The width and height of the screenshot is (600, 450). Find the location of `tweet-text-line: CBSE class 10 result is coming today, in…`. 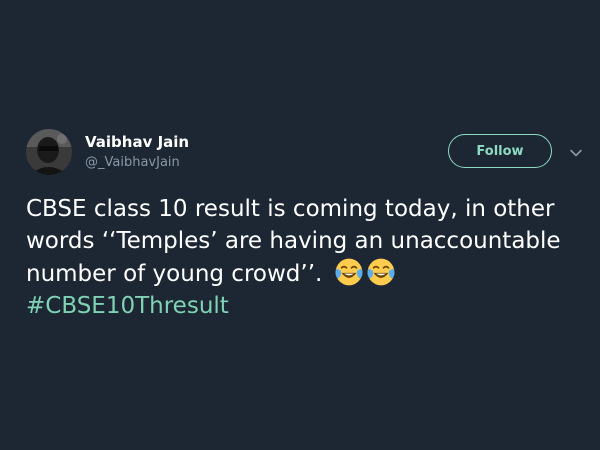

tweet-text-line: CBSE class 10 result is coming today, in… is located at coordinates (290, 209).